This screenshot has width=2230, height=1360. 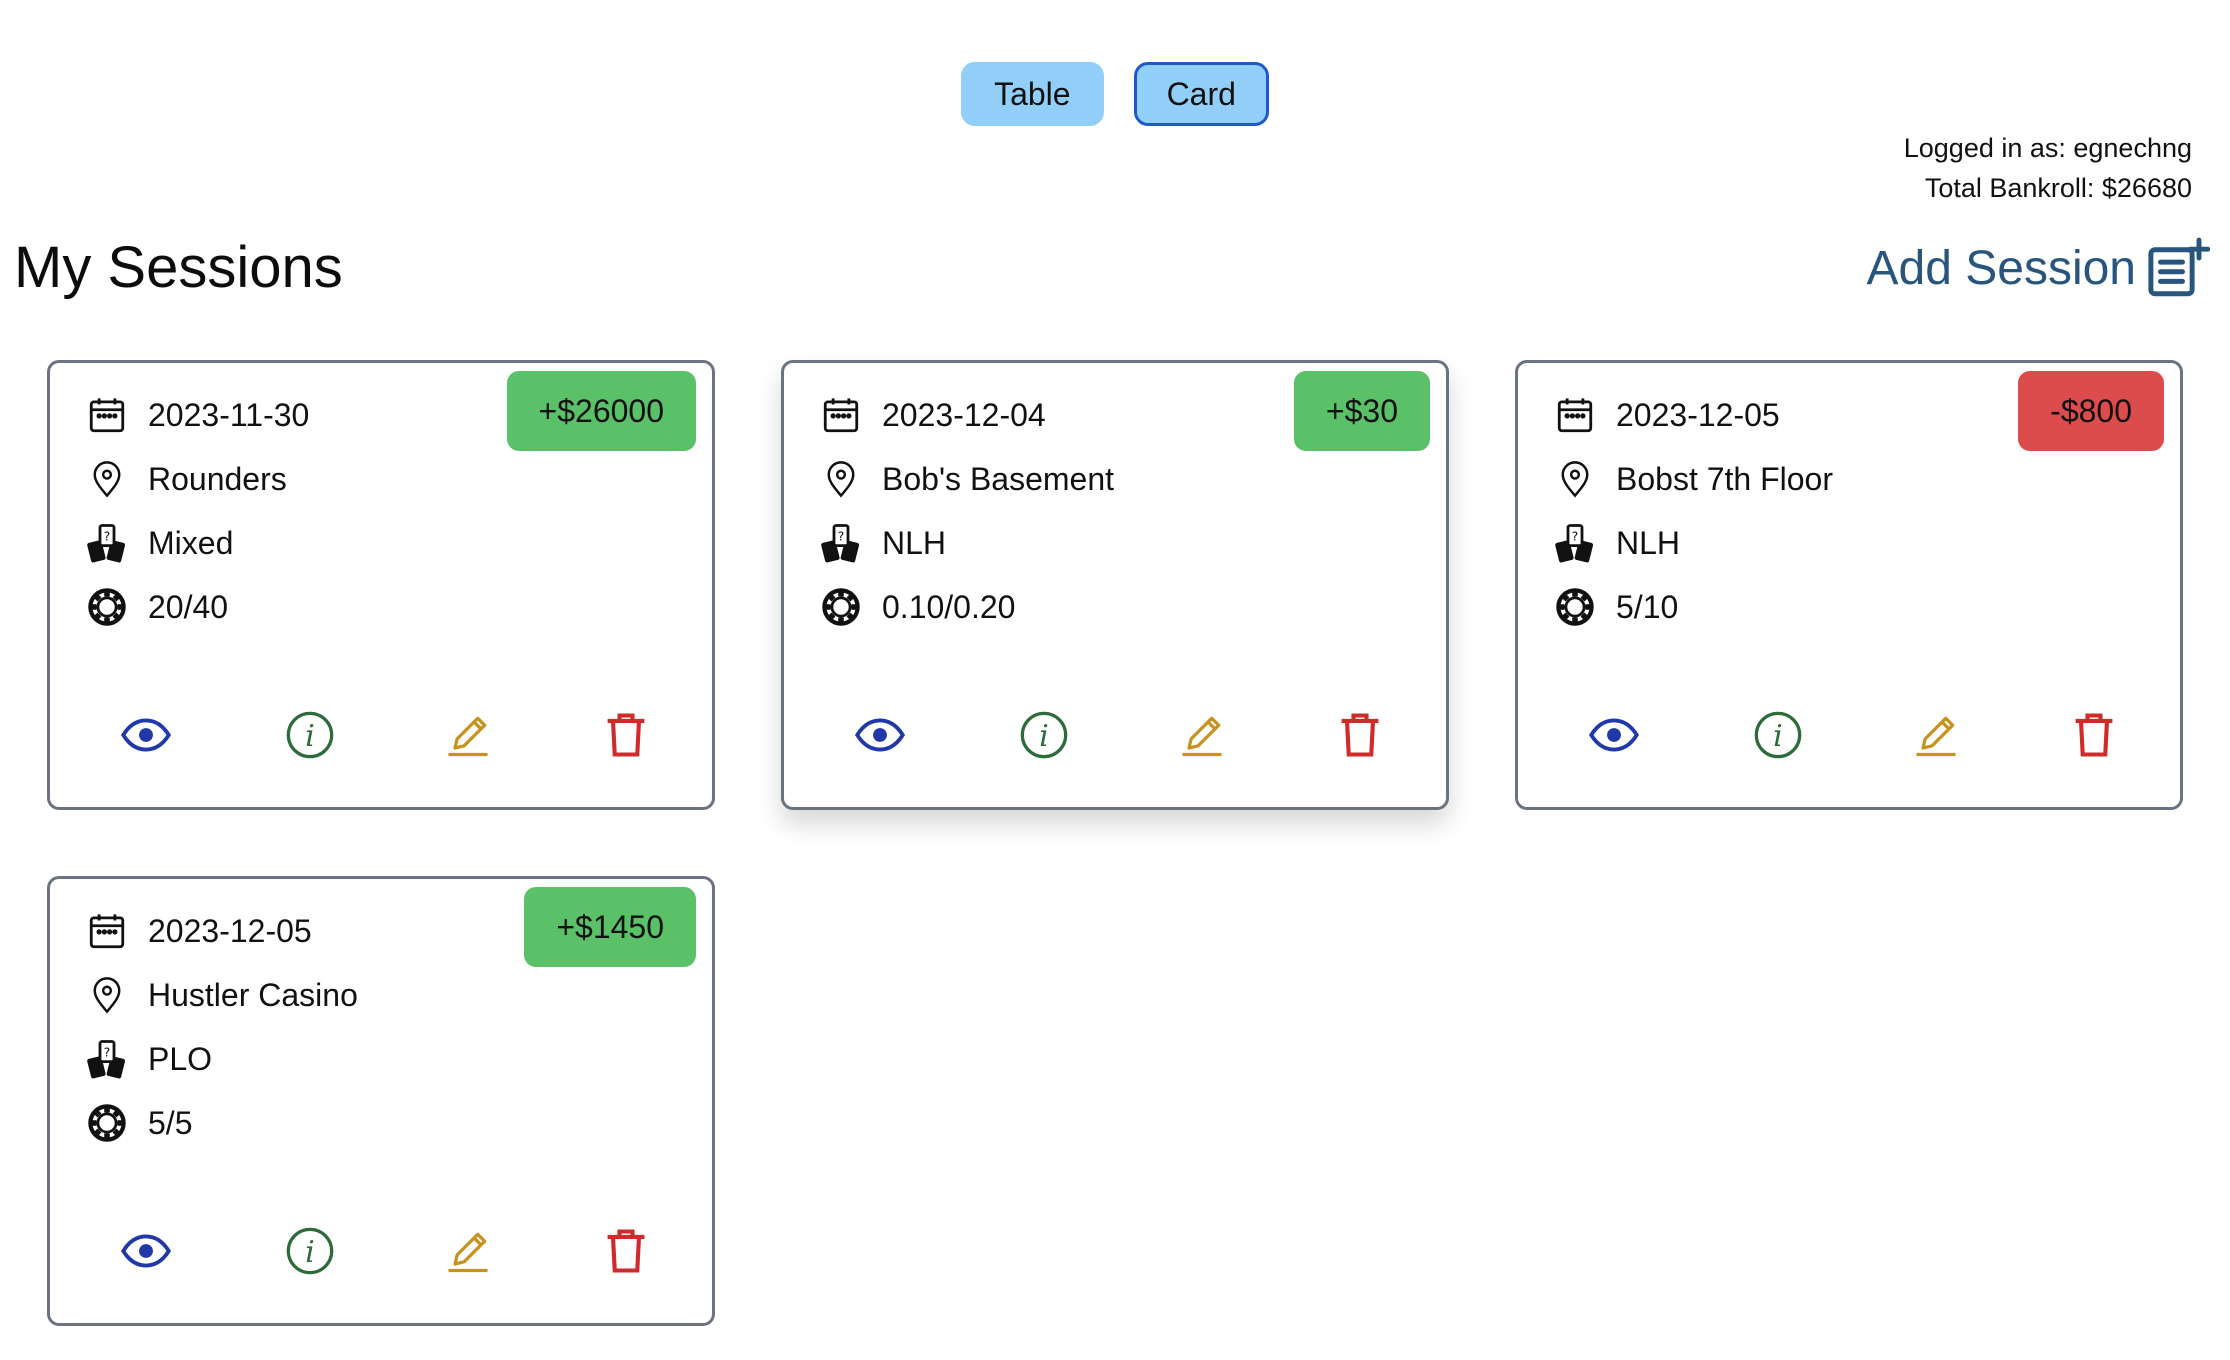 I want to click on session-result-badge: +$26000, so click(x=601, y=411).